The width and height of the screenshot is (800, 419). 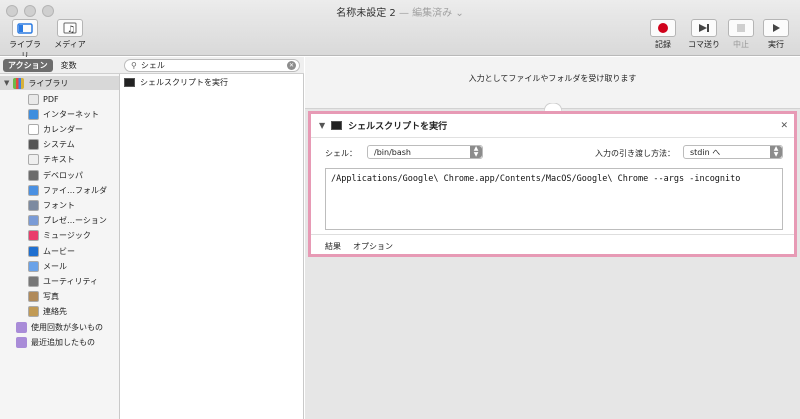 What do you see at coordinates (366, 13) in the screenshot?
I see `window-title-text: 名称未設定 2` at bounding box center [366, 13].